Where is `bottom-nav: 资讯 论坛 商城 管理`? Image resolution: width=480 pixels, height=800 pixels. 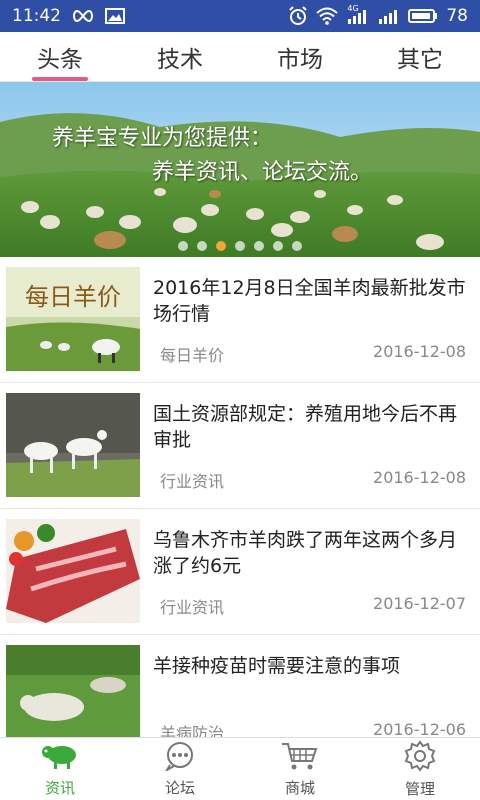
bottom-nav: 资讯 论坛 商城 管理 is located at coordinates (240, 768).